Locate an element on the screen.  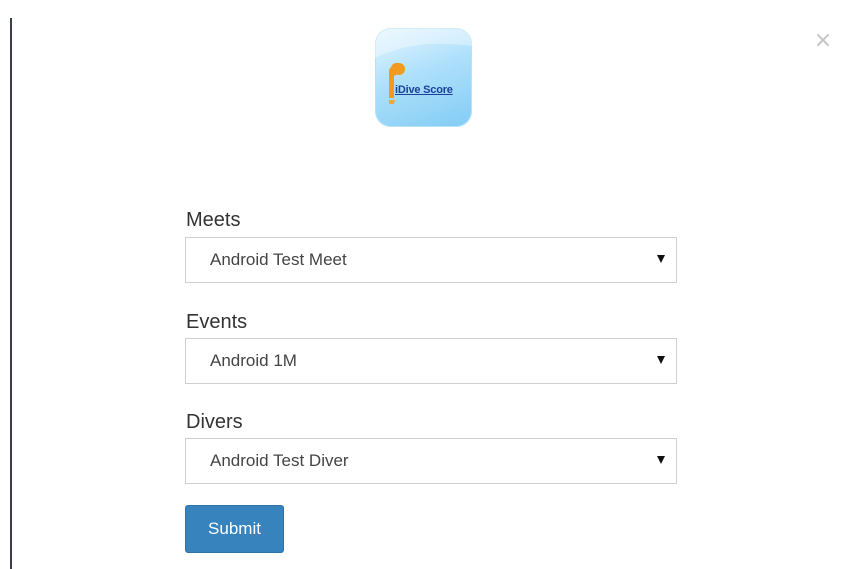
divers-selected-value: Android Test Diver is located at coordinates (279, 460).